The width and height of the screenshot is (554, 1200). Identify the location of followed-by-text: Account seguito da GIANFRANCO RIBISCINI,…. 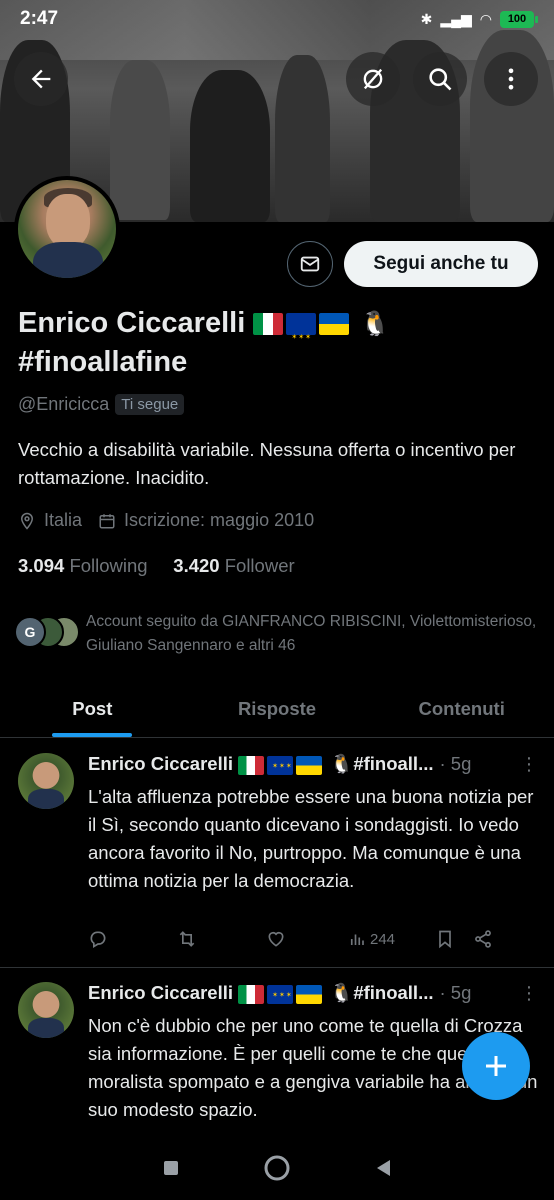
(311, 633).